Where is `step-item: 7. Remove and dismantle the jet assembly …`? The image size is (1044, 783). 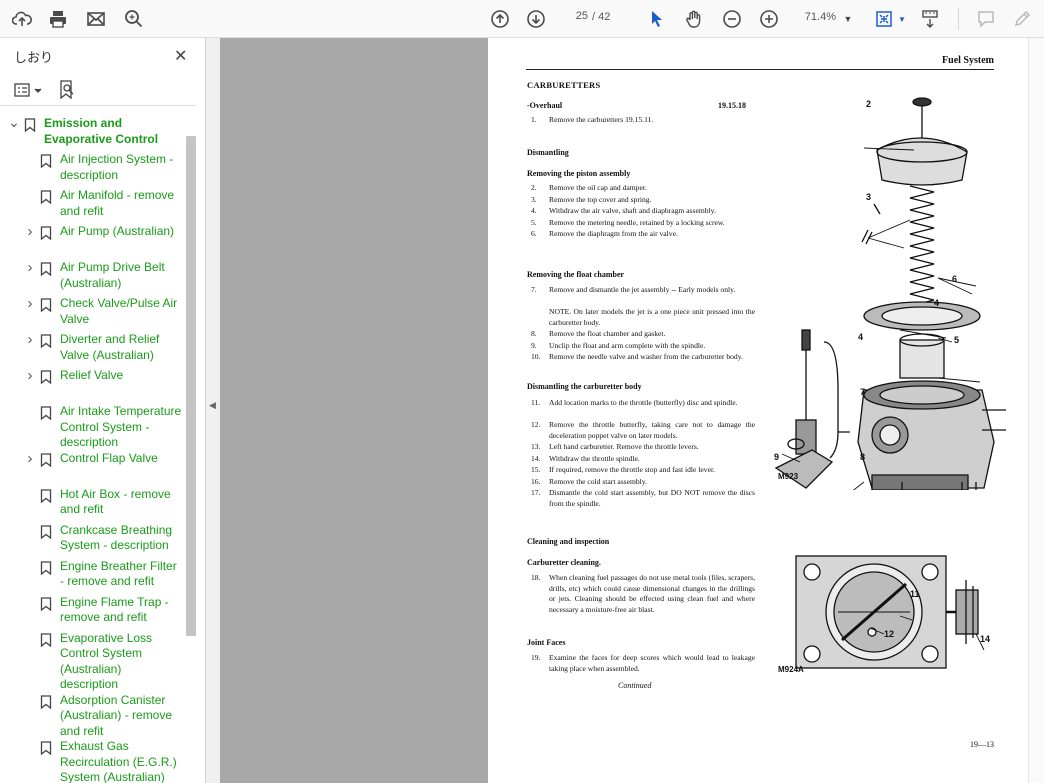
step-item: 7. Remove and dismantle the jet assembly … is located at coordinates (641, 290).